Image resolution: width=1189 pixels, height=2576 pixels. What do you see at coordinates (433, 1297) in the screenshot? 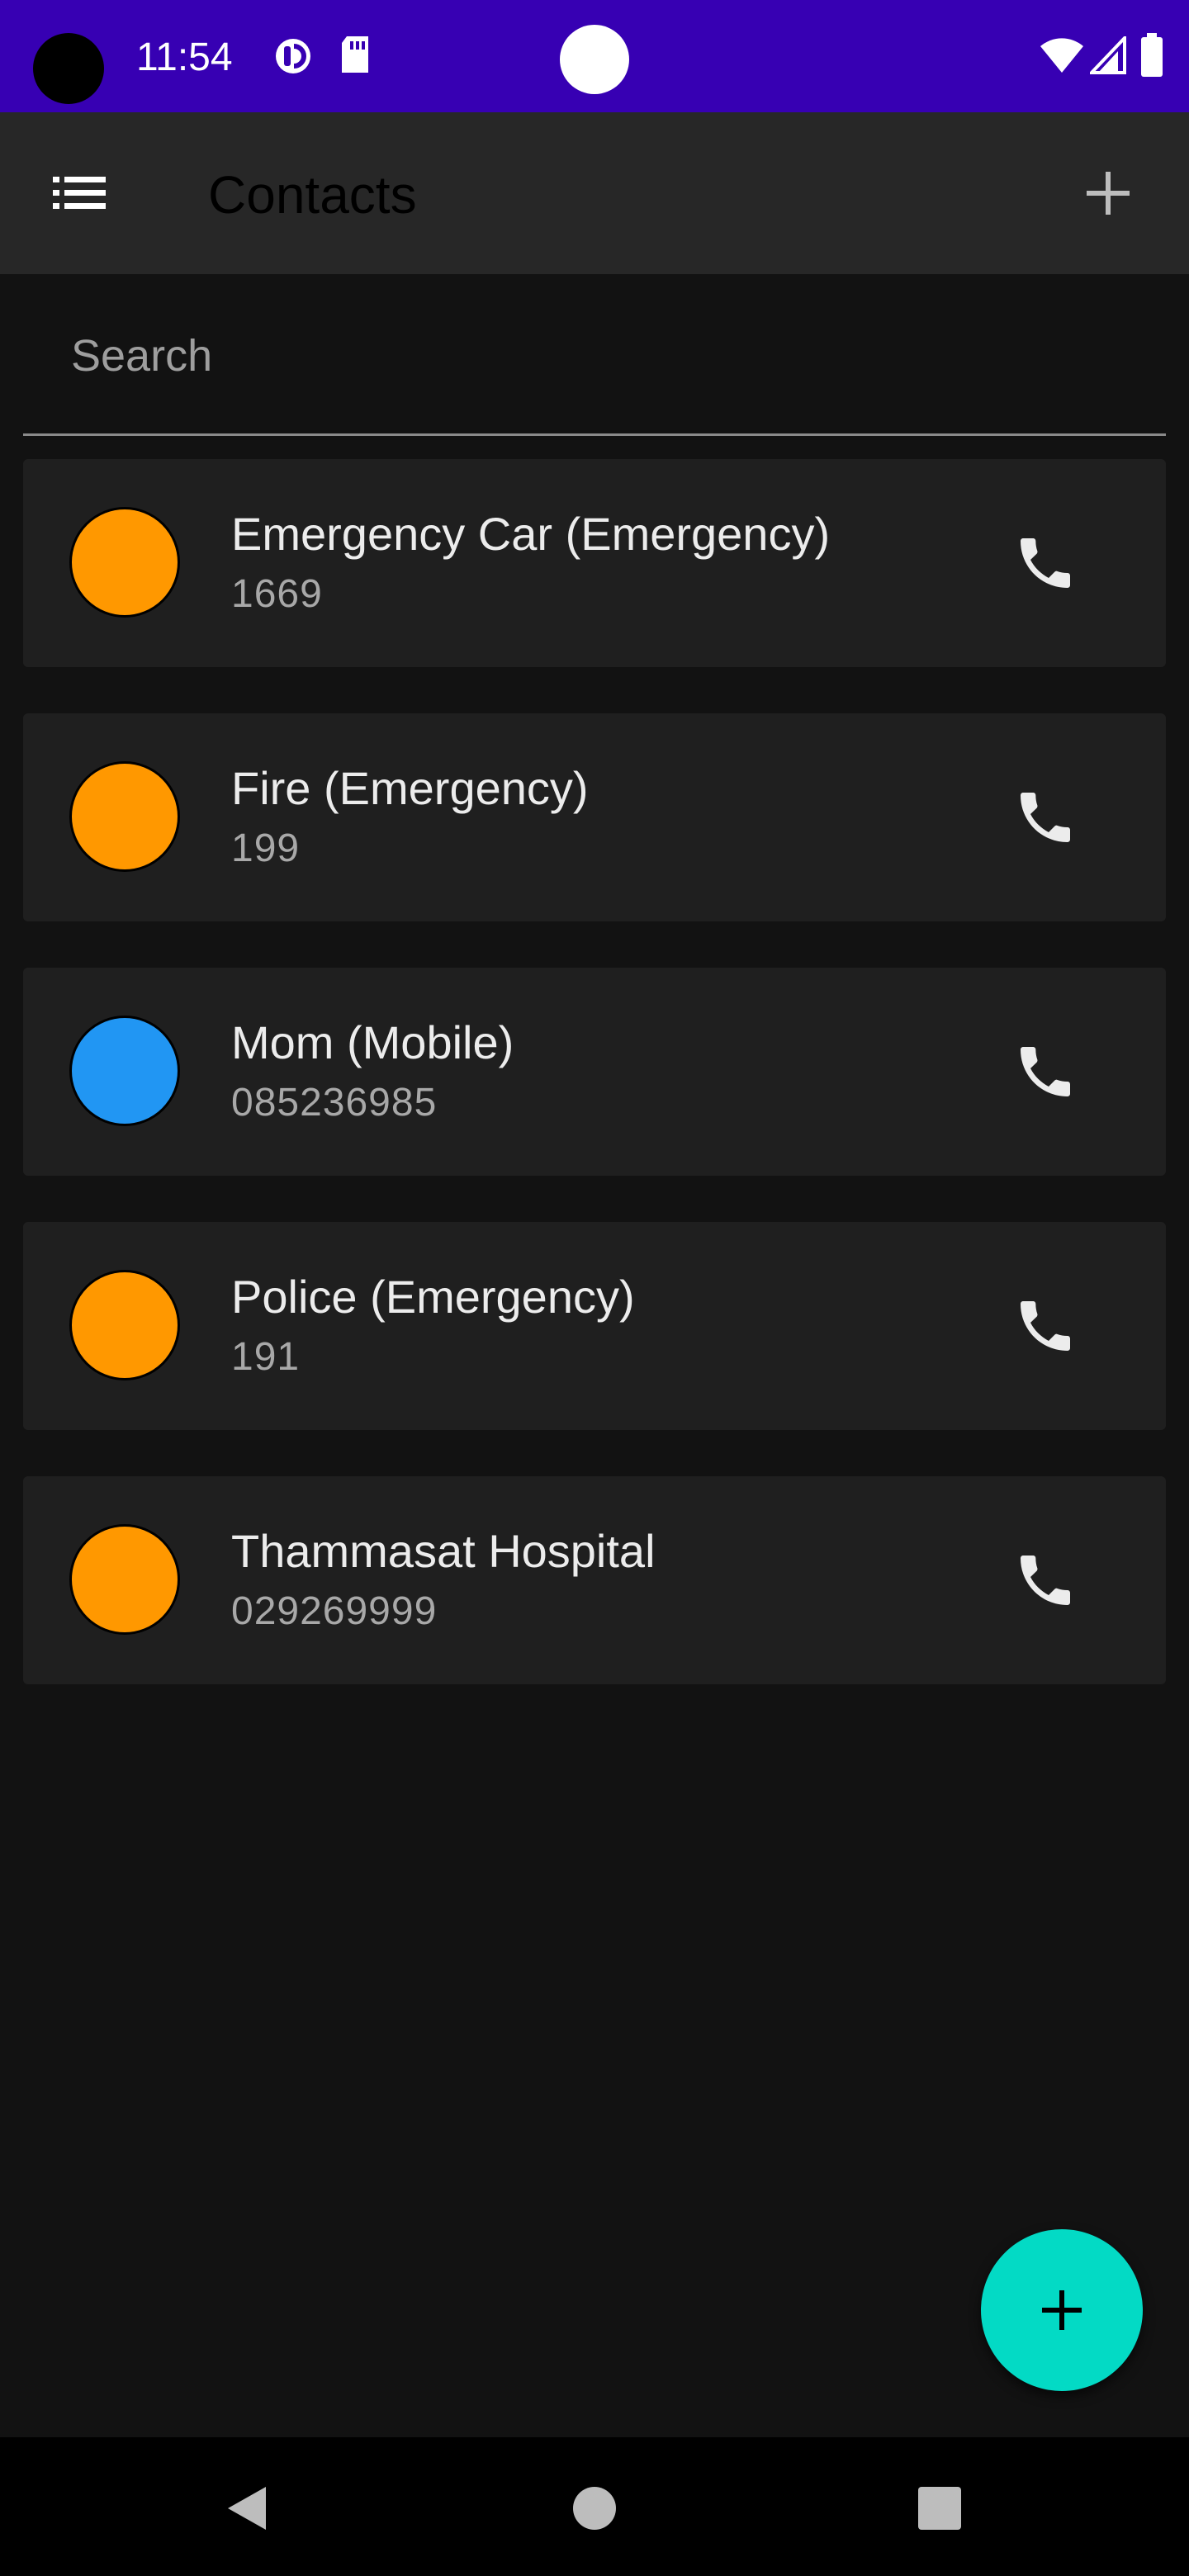
I see `contact-name: Police (Emergency)` at bounding box center [433, 1297].